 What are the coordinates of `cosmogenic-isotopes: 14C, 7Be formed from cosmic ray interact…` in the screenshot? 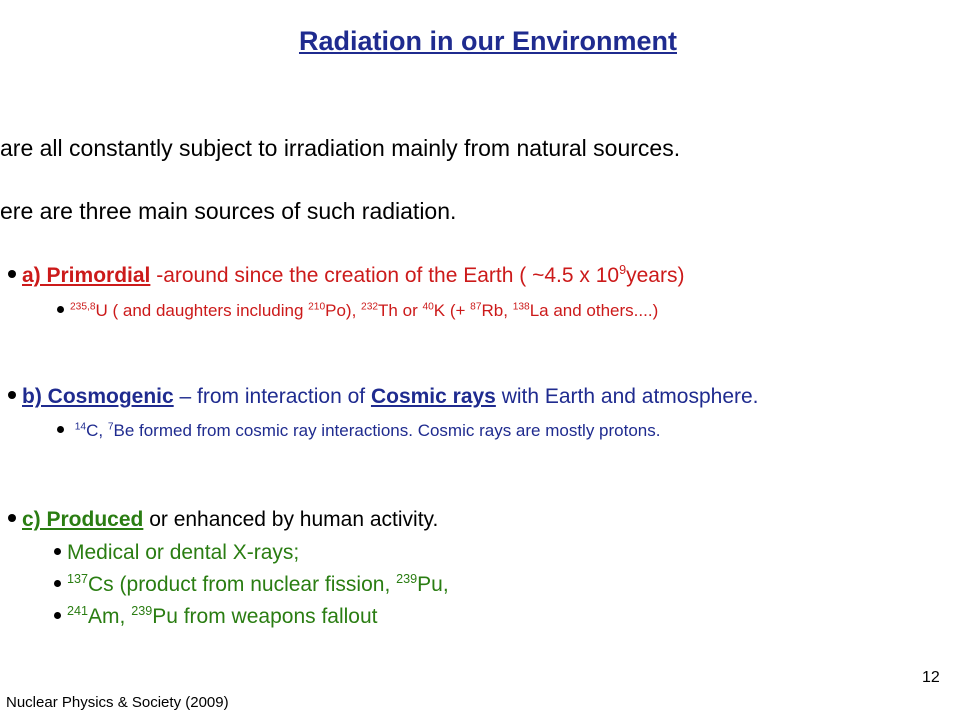 It's located at (358, 431).